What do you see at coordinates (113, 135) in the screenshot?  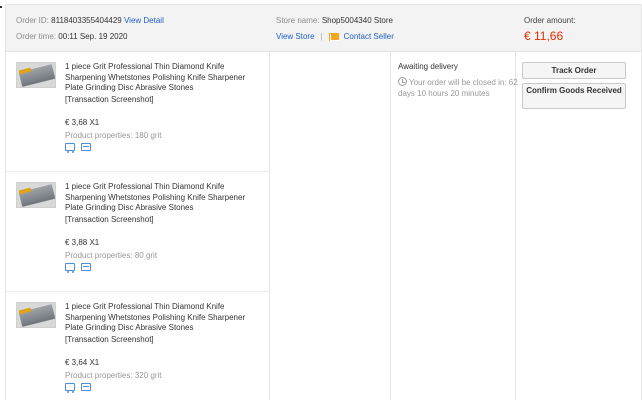 I see `product-properties: Product properties: 180 grit` at bounding box center [113, 135].